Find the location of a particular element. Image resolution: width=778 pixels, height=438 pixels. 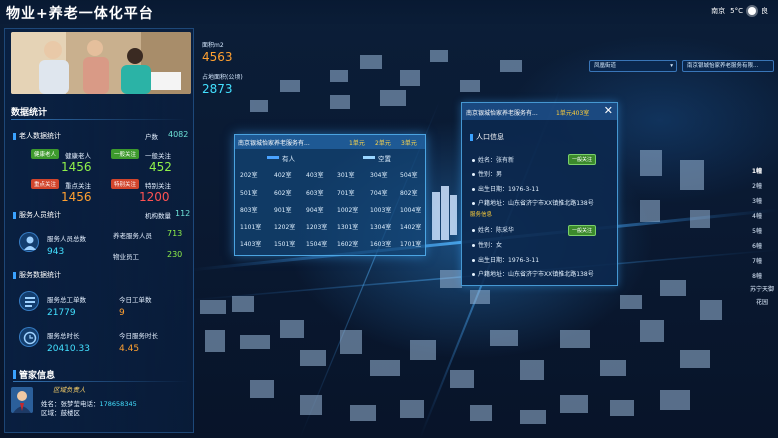

orders-title-text: 服务数据统计 is located at coordinates (40, 275).